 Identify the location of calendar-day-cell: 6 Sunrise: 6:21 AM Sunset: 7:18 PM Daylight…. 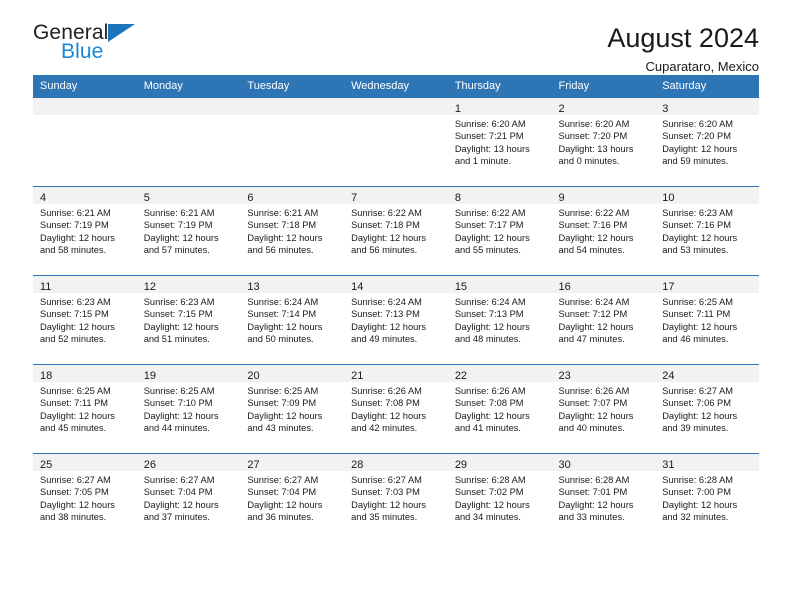
(292, 230).